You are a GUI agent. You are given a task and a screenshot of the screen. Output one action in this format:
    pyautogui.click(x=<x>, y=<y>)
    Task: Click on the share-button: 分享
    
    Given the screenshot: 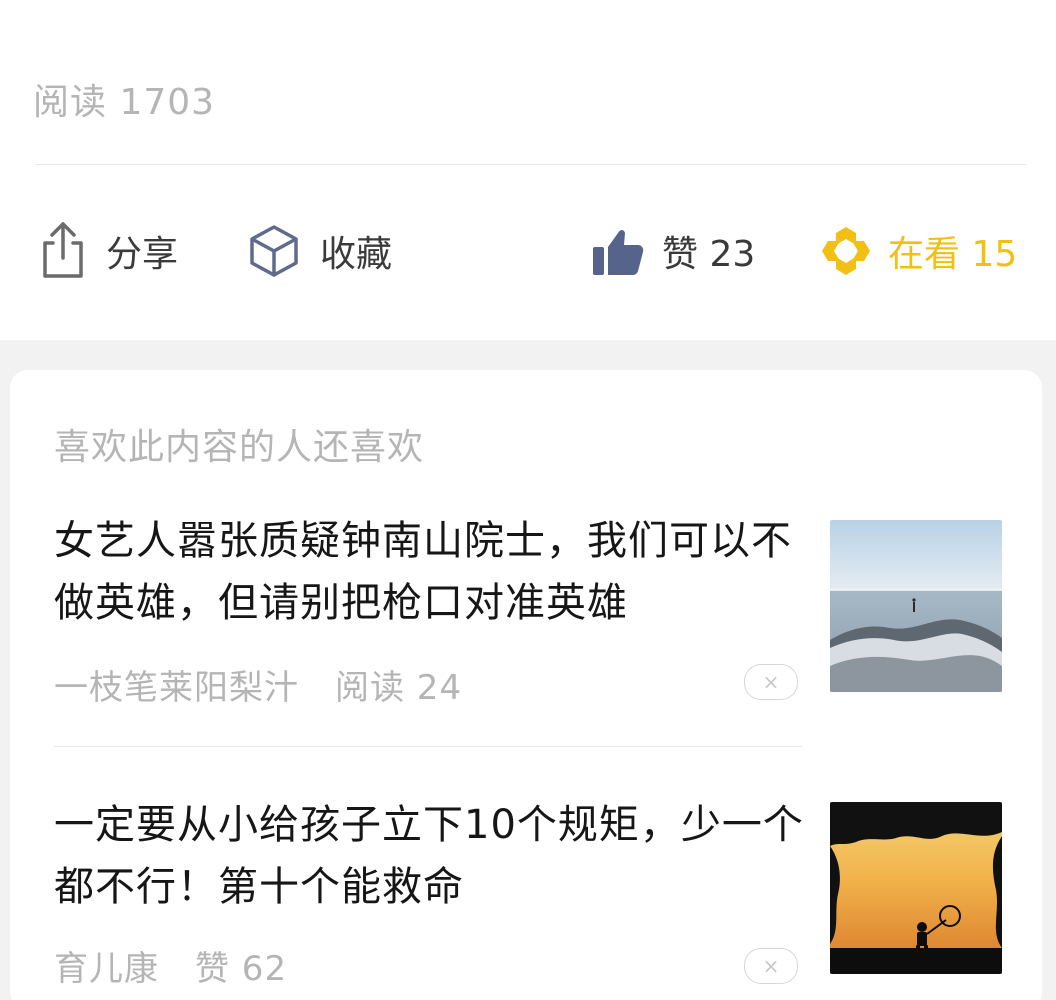 What is the action you would take?
    pyautogui.click(x=108, y=251)
    